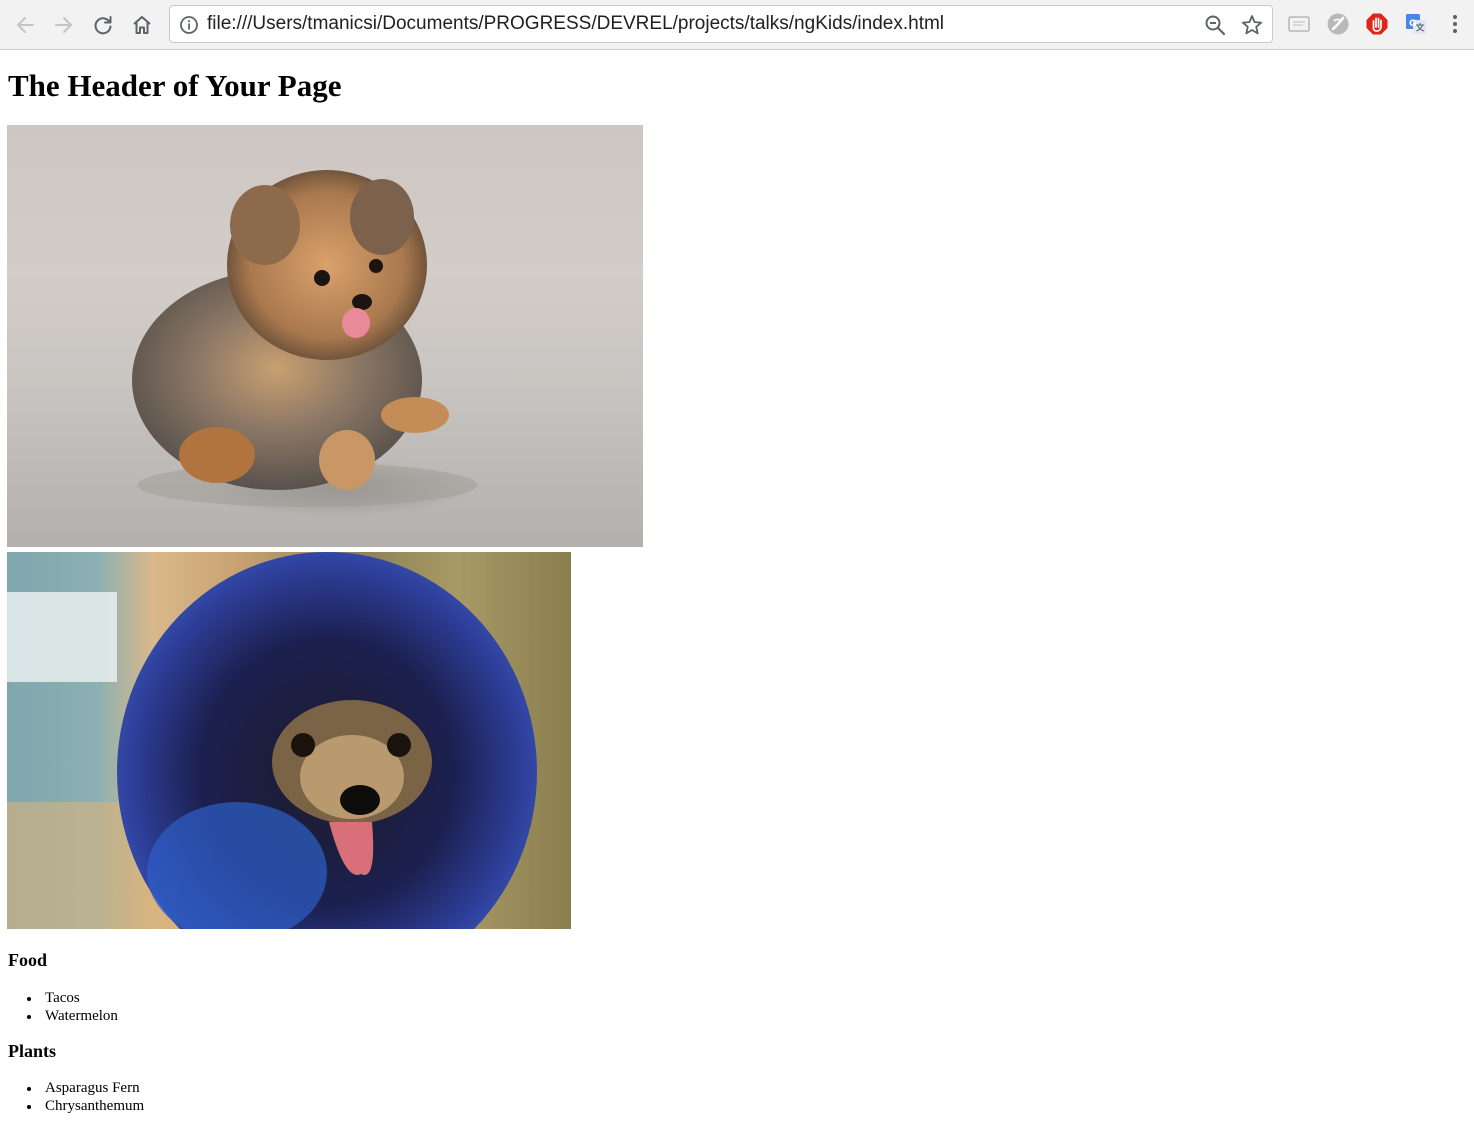  I want to click on list-item: Asparagus Fern, so click(85, 1088).